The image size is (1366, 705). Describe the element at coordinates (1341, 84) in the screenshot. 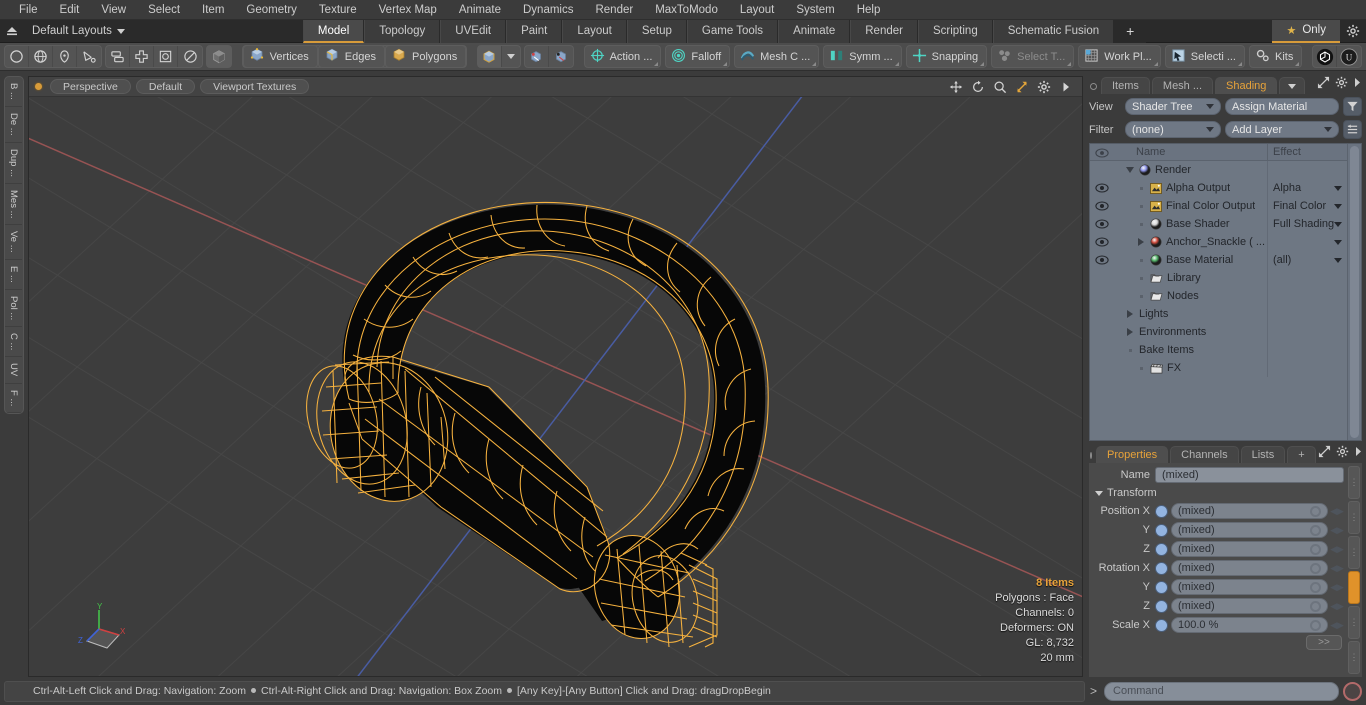

I see `gear-icon` at that location.